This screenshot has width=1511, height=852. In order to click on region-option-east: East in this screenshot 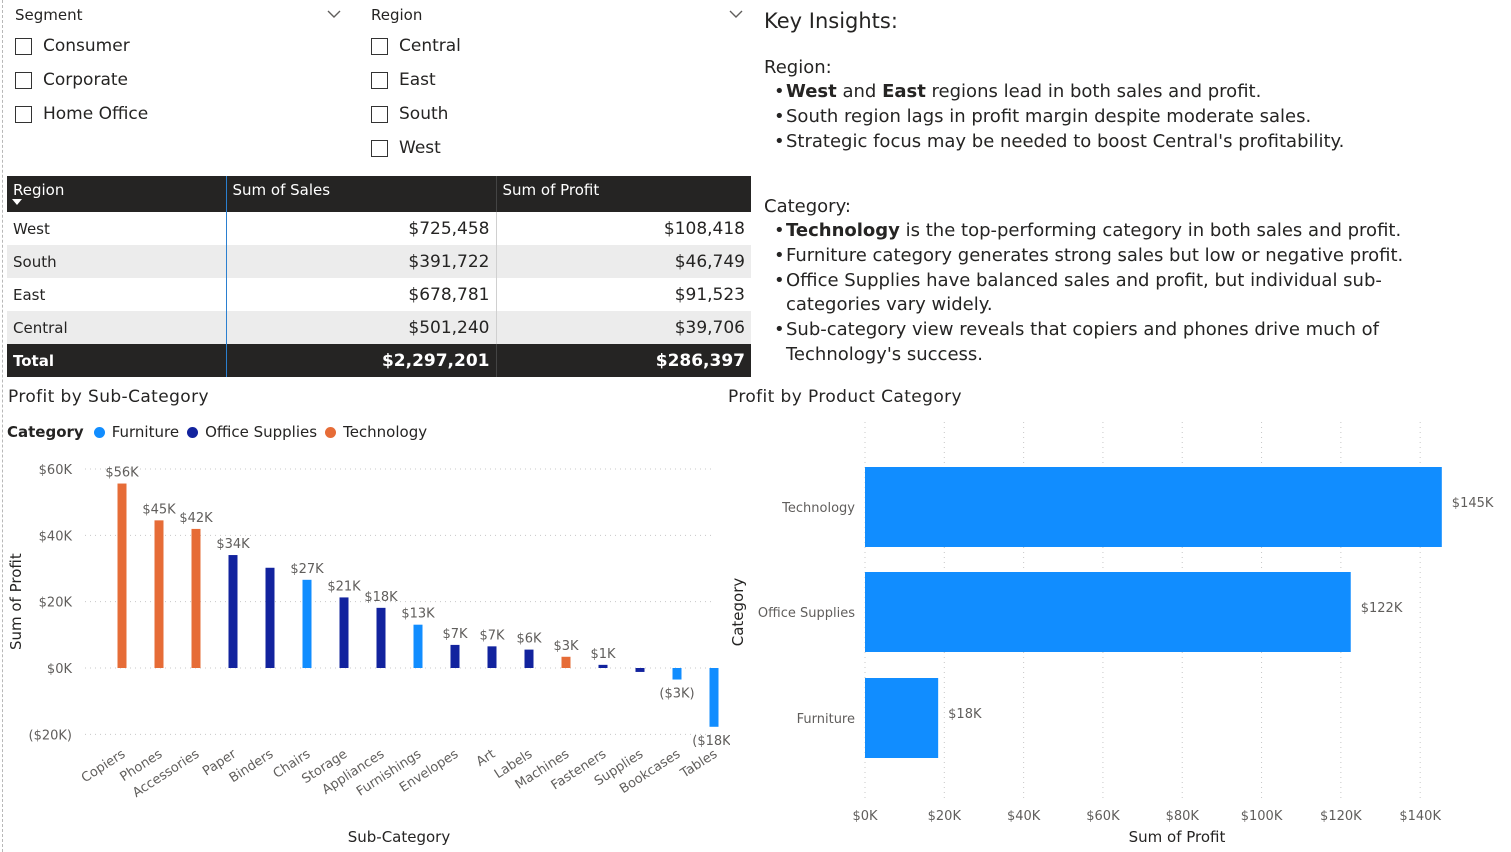, I will do `click(536, 80)`.